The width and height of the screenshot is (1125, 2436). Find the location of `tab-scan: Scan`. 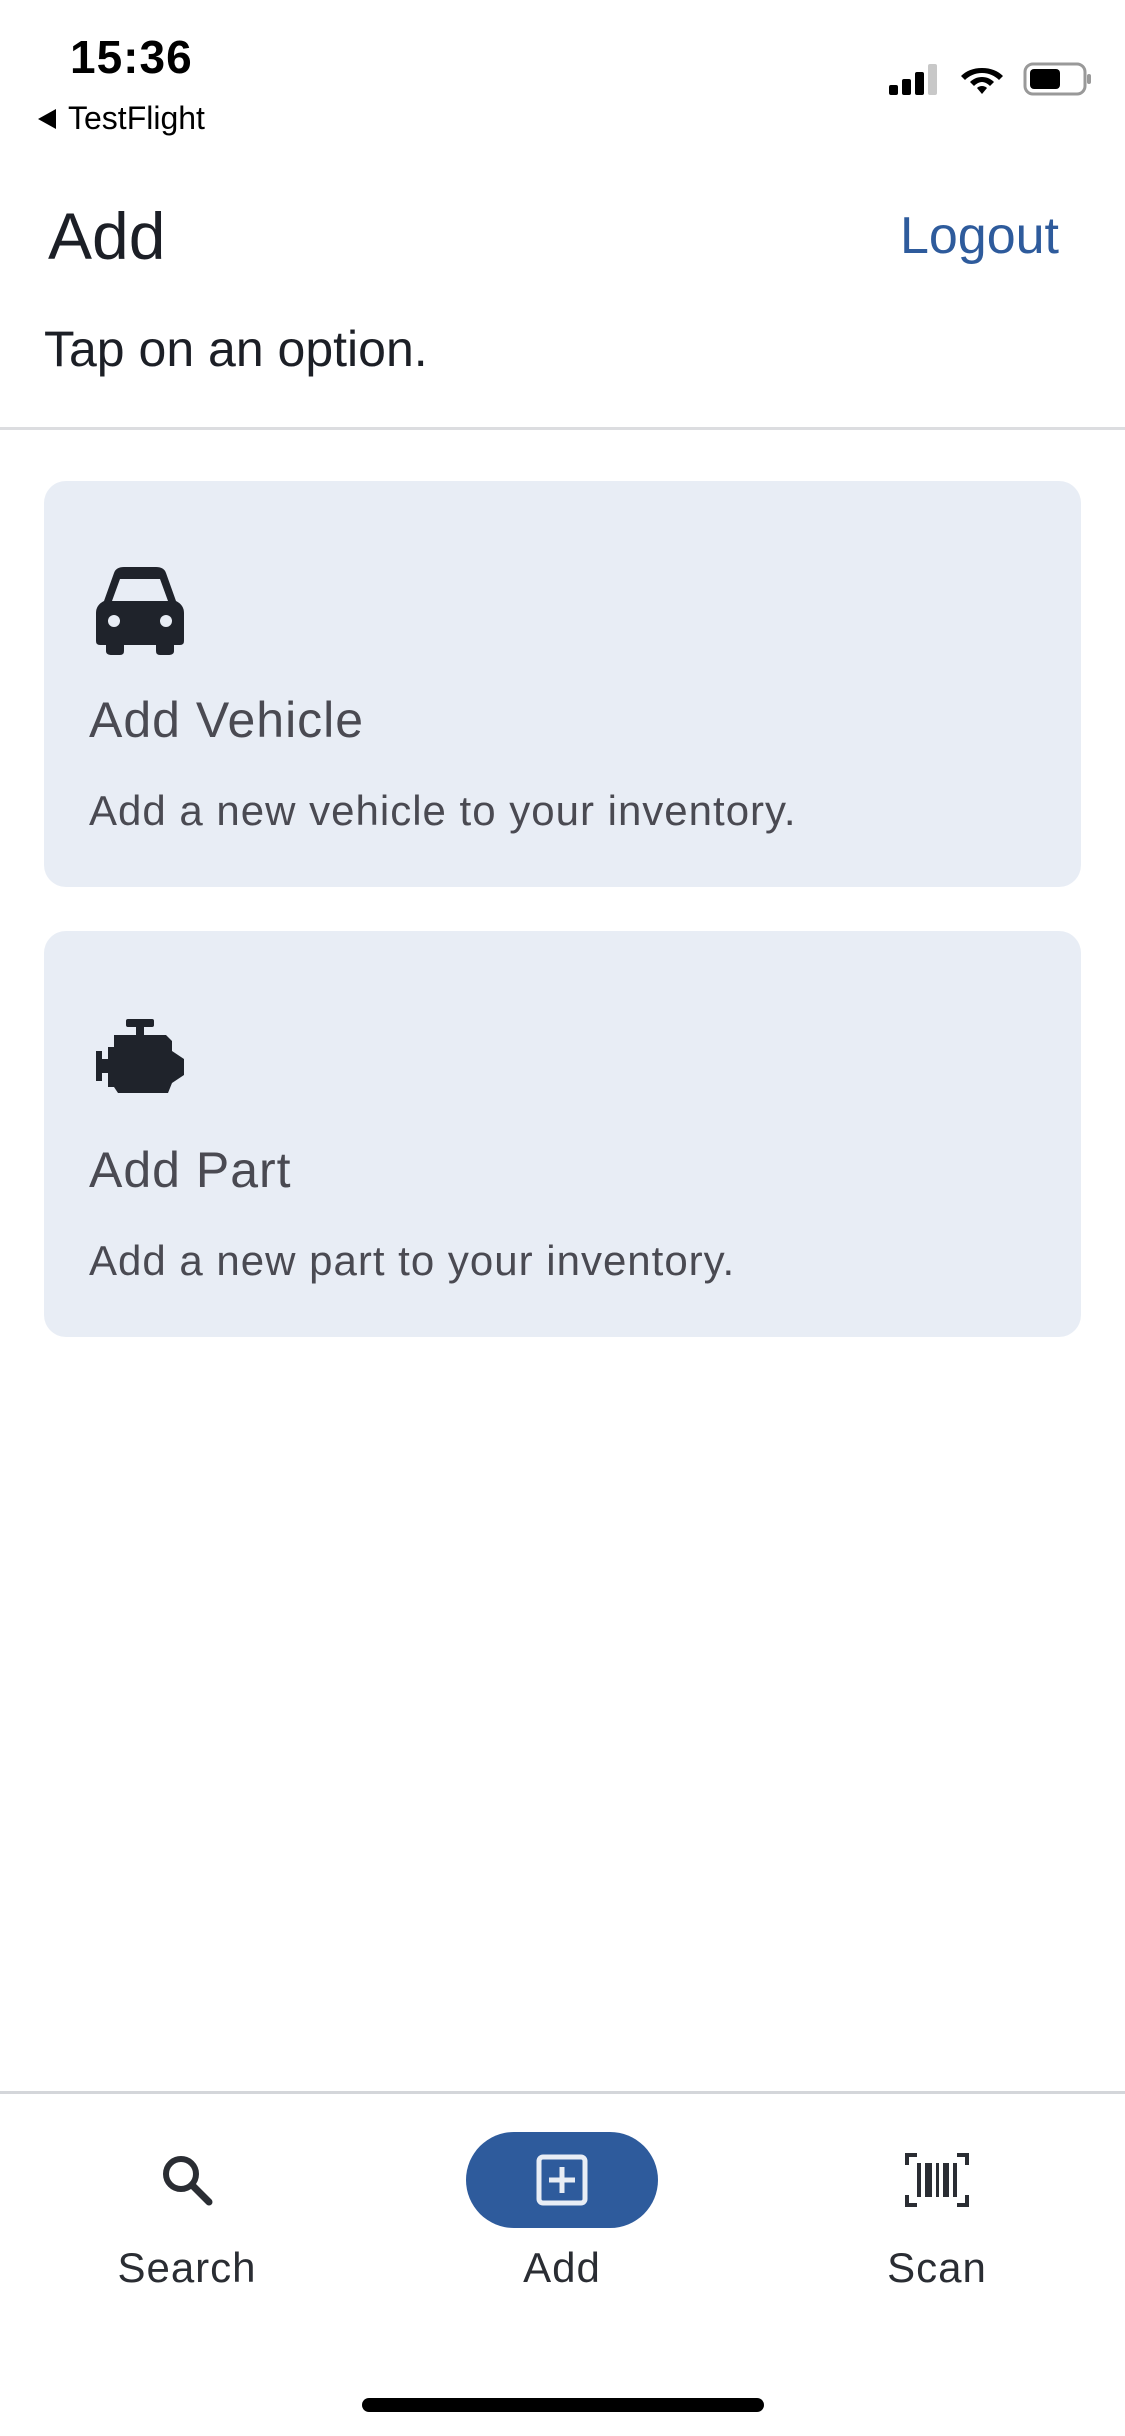

tab-scan: Scan is located at coordinates (937, 2211).